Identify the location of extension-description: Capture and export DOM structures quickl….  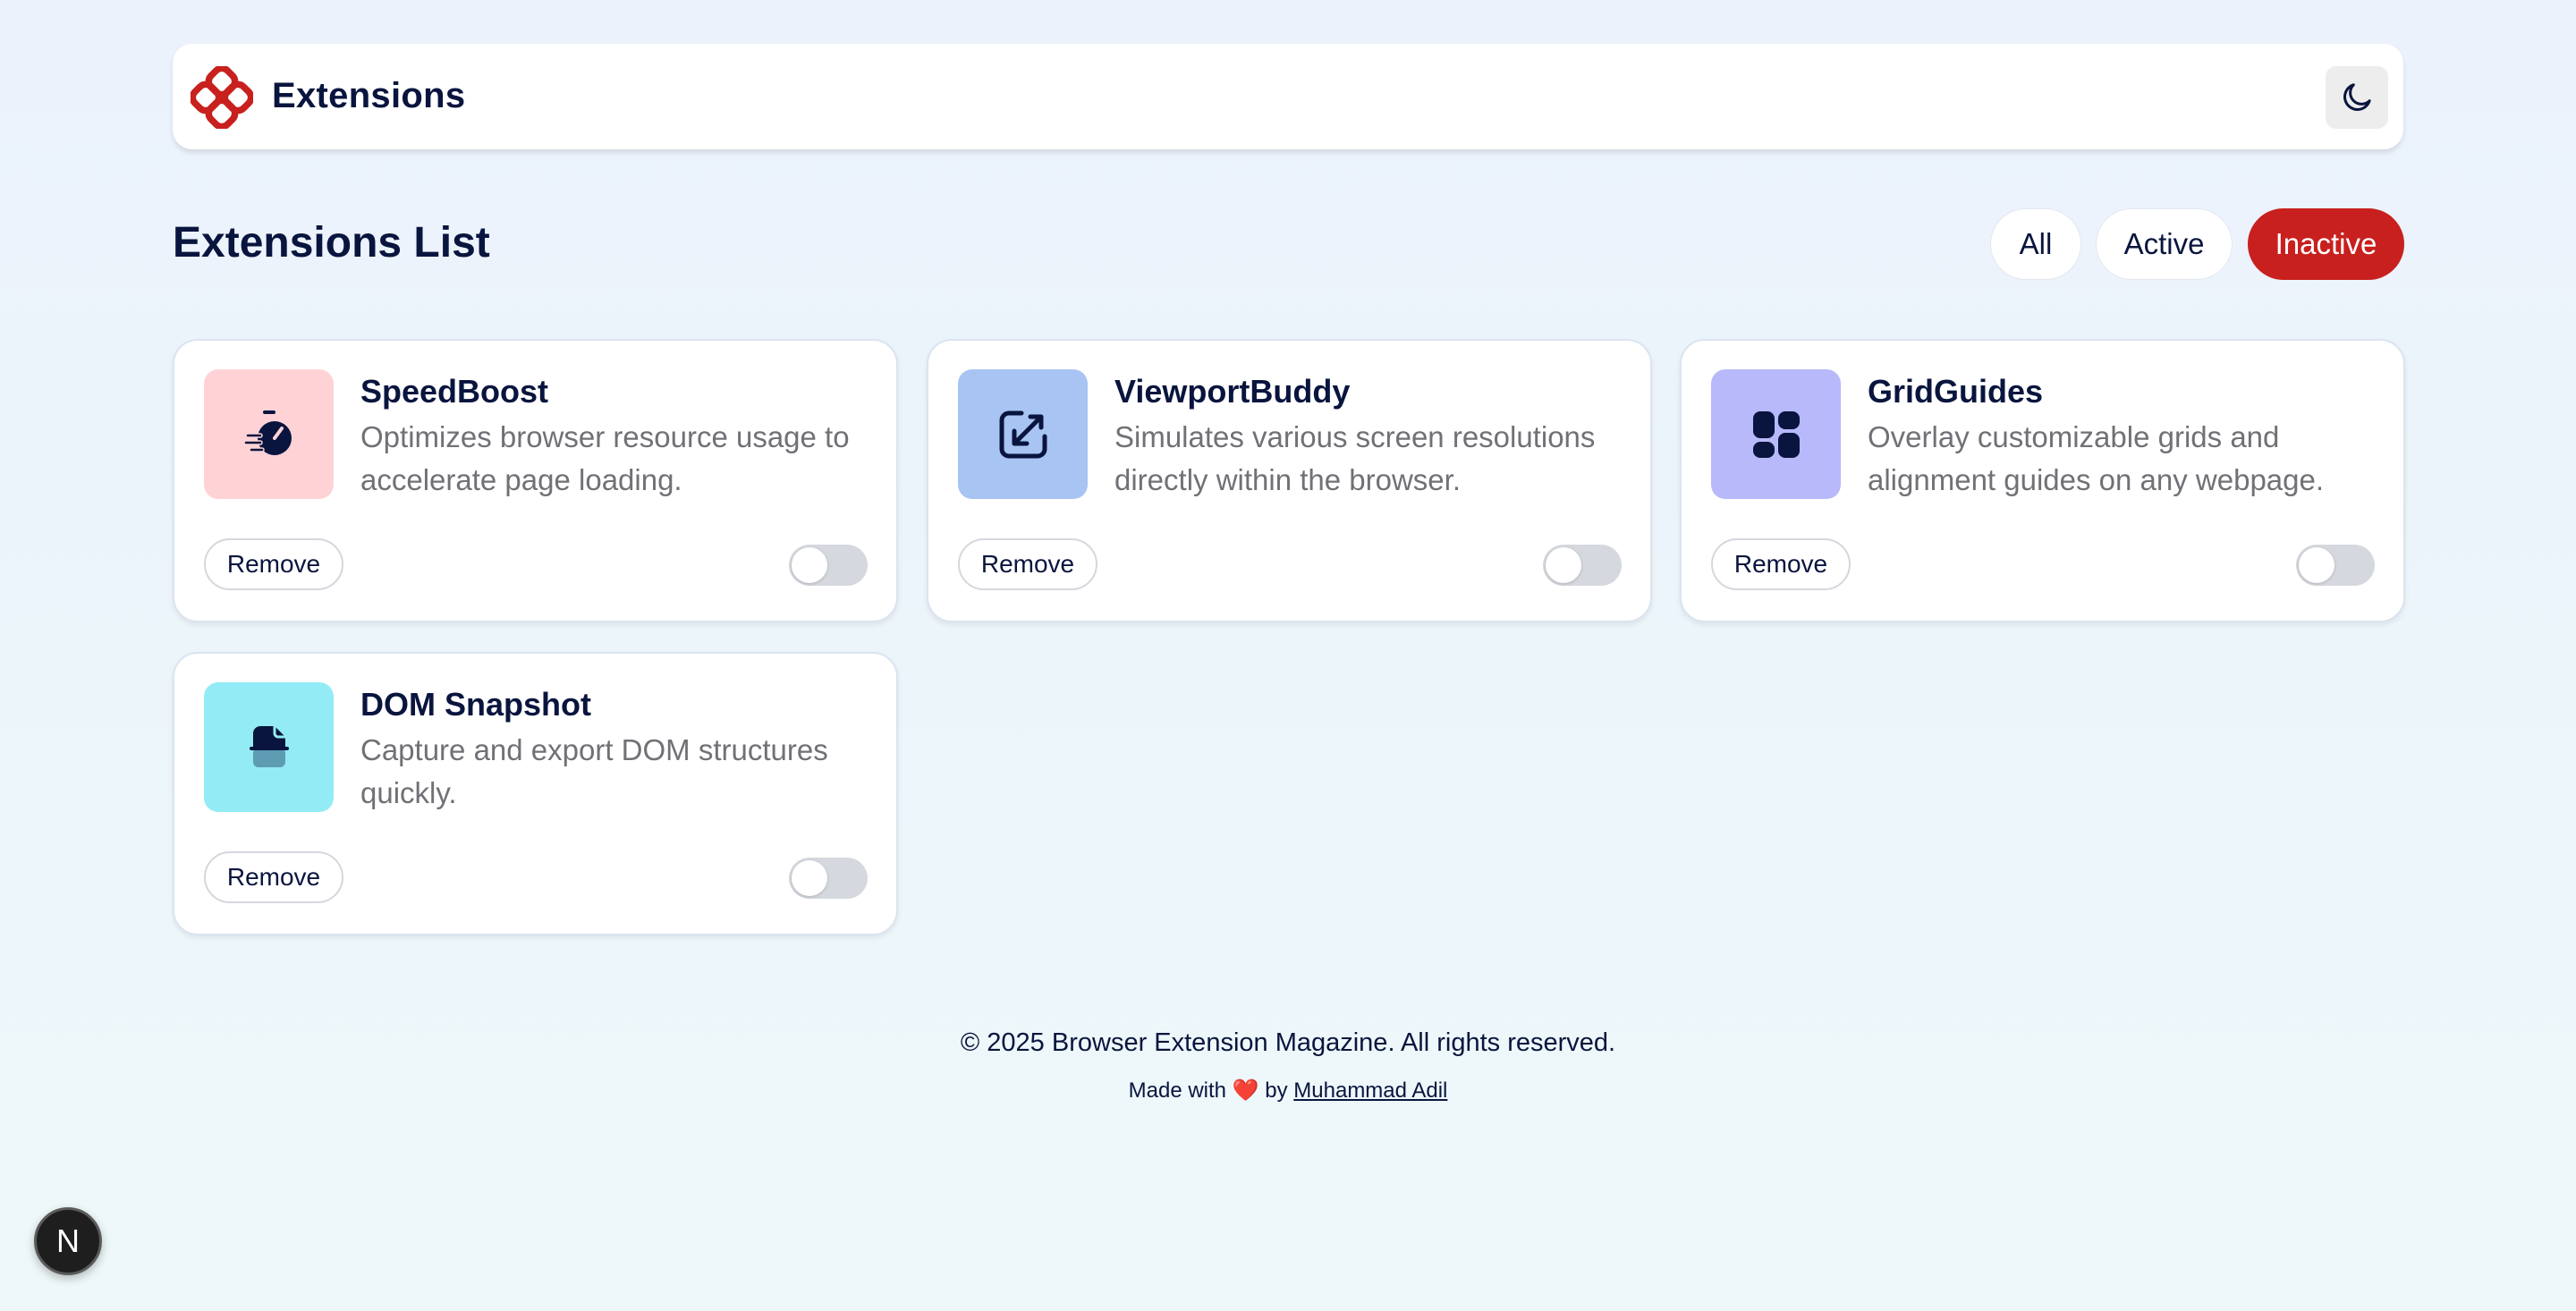
(594, 771).